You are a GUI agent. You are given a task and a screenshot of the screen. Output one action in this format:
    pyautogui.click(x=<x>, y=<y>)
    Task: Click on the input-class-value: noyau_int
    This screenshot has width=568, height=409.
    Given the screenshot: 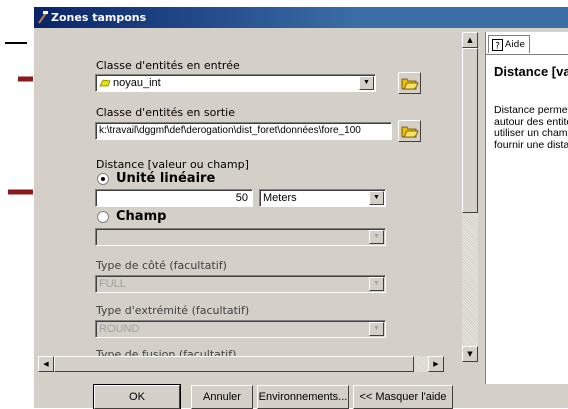 What is the action you would take?
    pyautogui.click(x=137, y=83)
    